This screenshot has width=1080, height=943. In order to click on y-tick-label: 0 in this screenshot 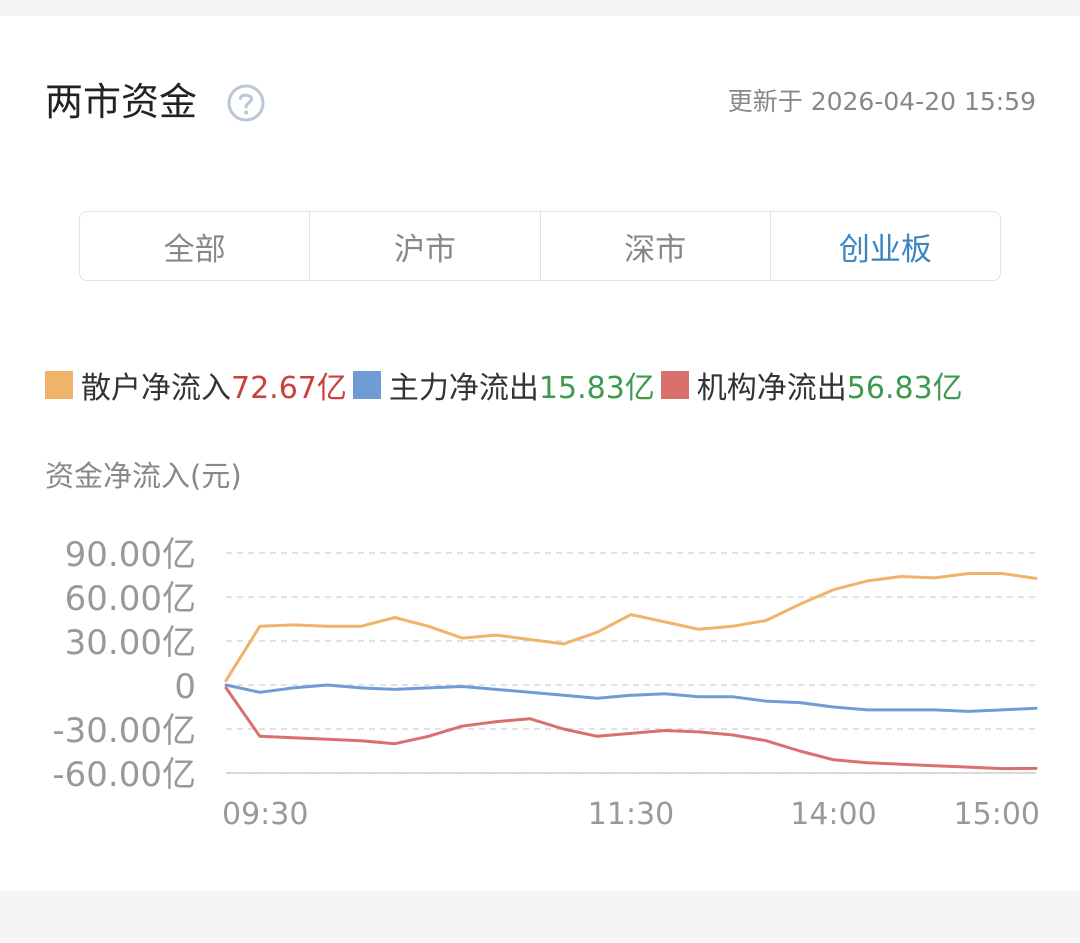, I will do `click(185, 687)`.